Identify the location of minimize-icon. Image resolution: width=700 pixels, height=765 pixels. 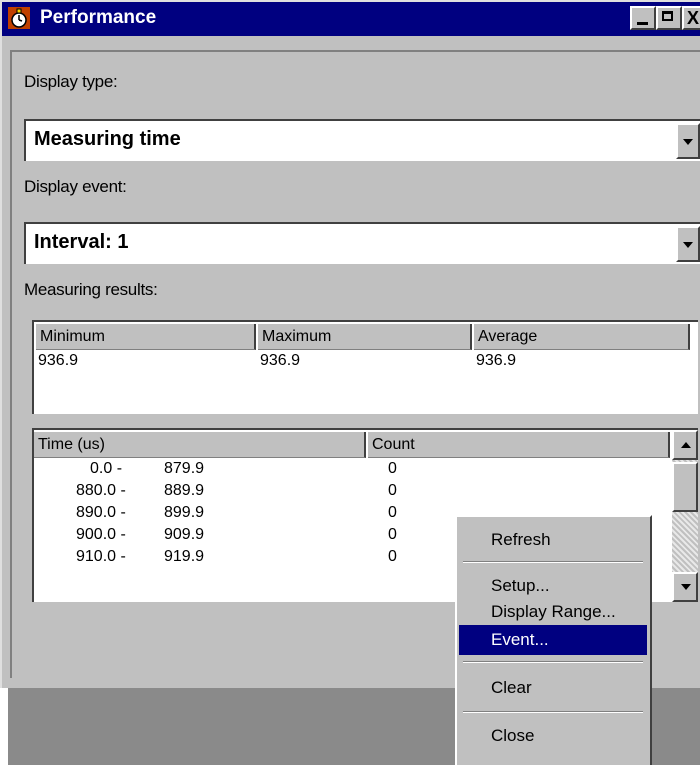
(642, 23).